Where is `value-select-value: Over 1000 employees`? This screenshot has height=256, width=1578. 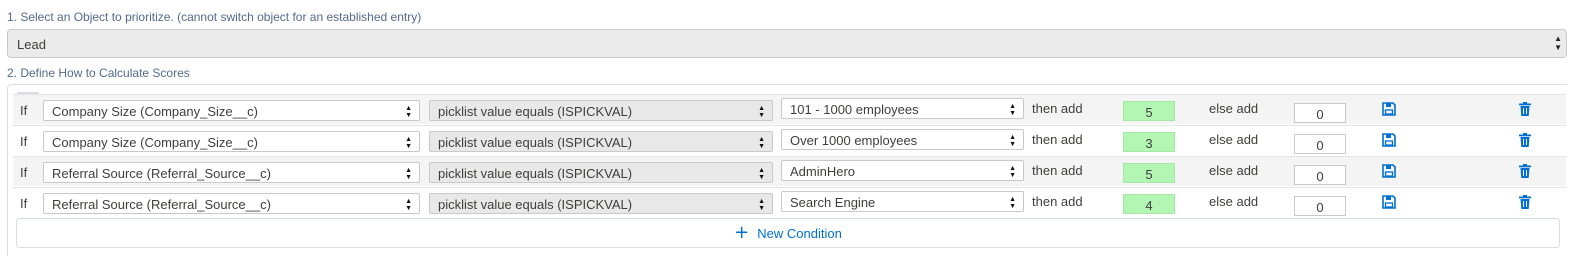 value-select-value: Over 1000 employees is located at coordinates (854, 140).